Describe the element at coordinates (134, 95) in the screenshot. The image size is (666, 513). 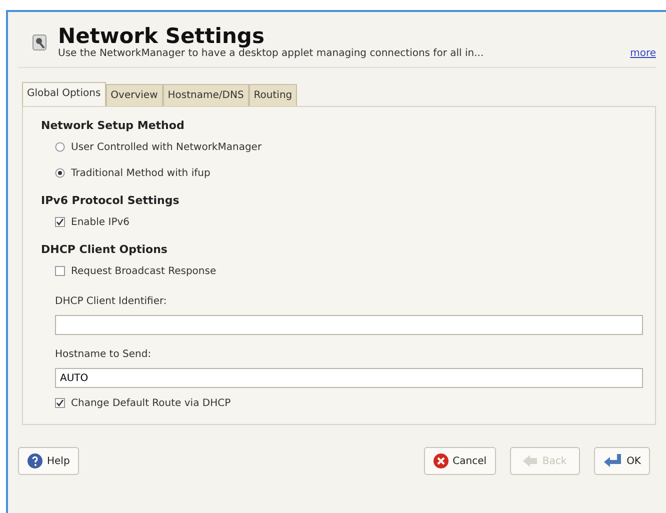
I see `tab: Overview` at that location.